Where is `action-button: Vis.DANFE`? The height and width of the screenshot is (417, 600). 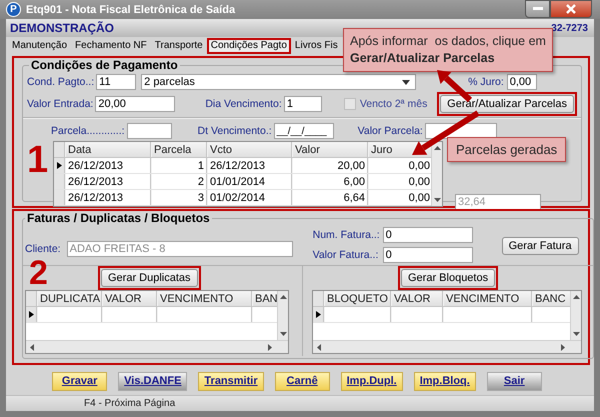
action-button: Vis.DANFE is located at coordinates (153, 381).